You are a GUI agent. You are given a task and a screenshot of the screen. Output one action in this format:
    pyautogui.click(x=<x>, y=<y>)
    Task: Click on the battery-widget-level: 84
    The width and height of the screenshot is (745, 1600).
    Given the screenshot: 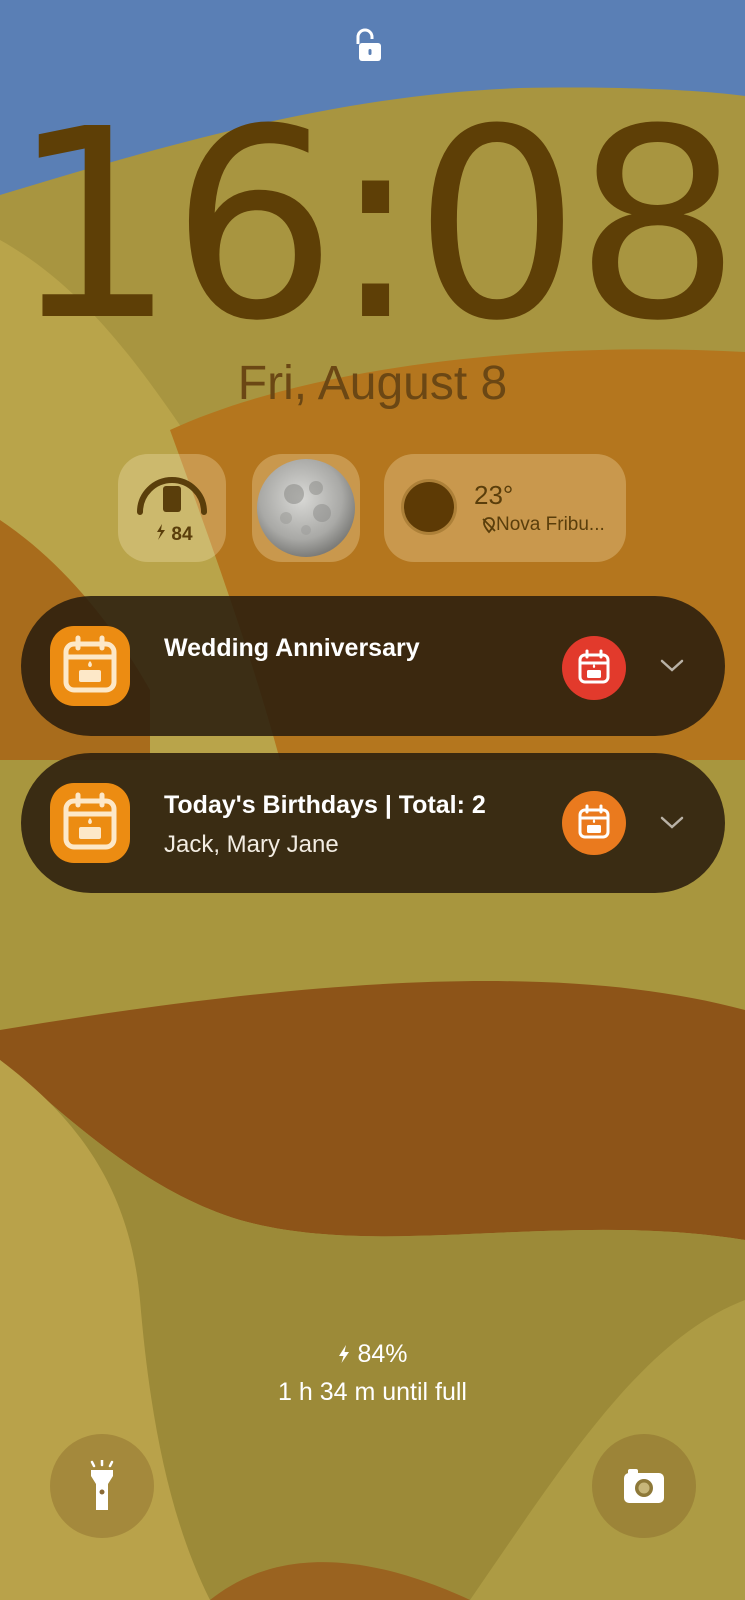 What is the action you would take?
    pyautogui.click(x=182, y=534)
    